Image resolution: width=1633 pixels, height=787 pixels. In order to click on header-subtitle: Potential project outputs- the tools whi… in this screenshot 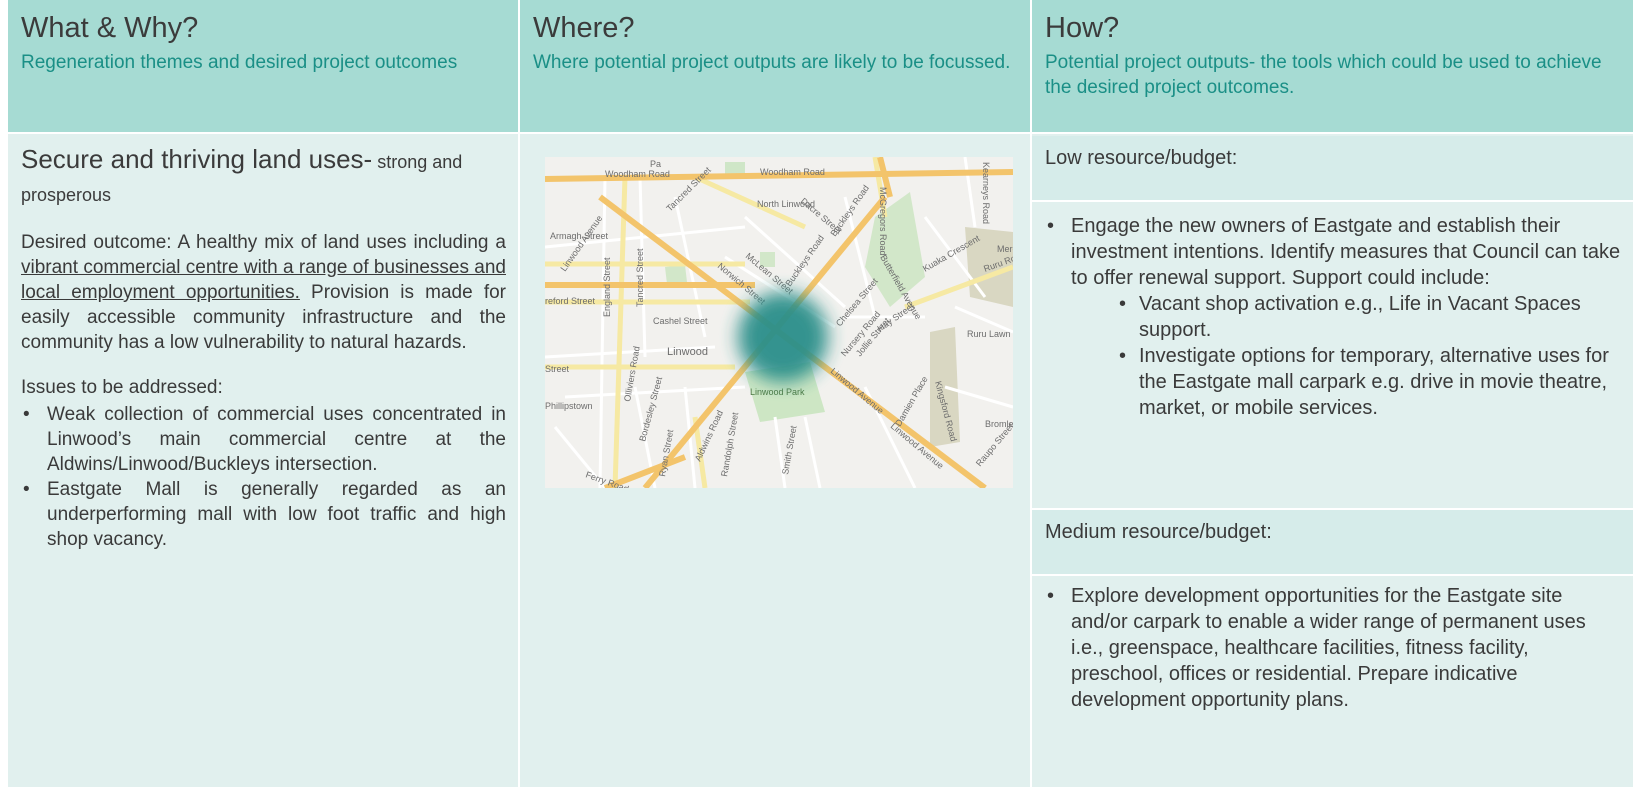, I will do `click(1323, 75)`.